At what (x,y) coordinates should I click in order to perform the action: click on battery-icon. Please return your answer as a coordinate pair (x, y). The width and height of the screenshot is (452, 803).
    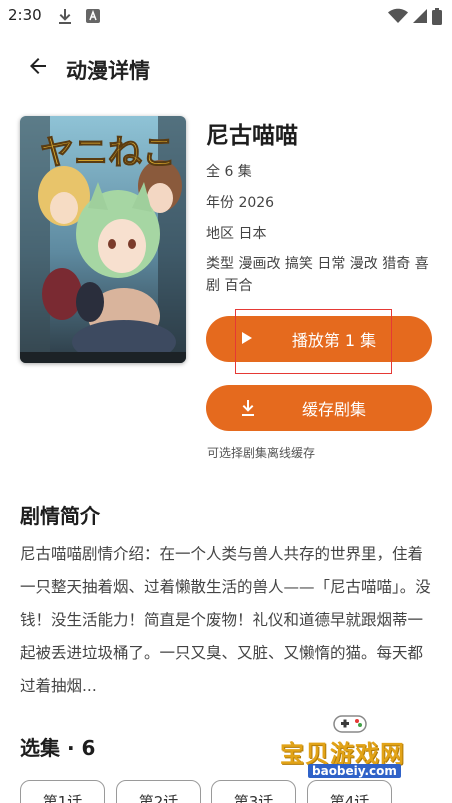
    Looking at the image, I should click on (437, 18).